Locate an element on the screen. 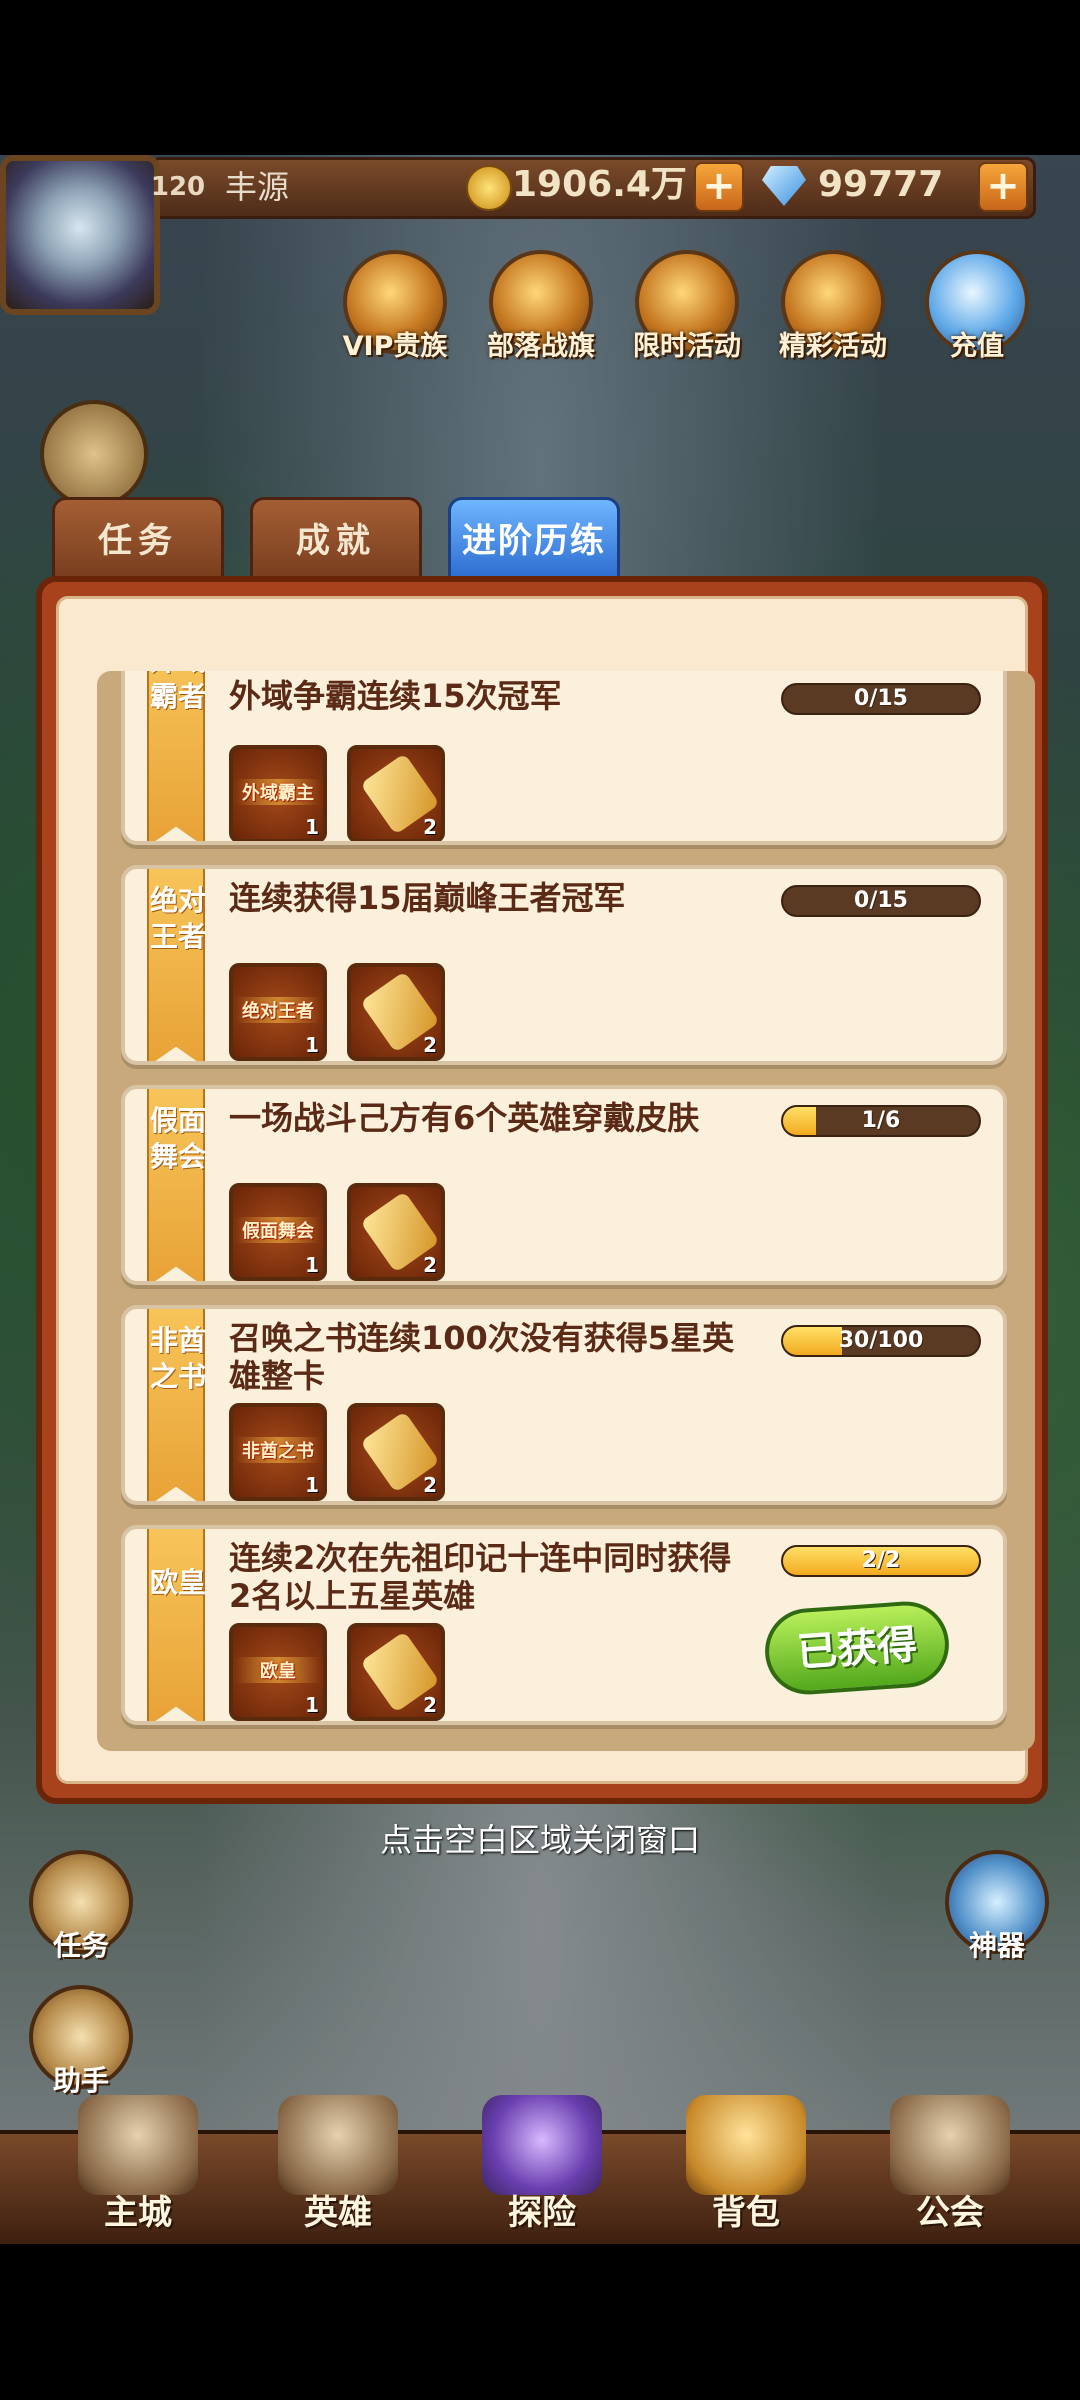 This screenshot has width=1080, height=2400. reward-badge-item: 假面舞会 1 is located at coordinates (278, 1232).